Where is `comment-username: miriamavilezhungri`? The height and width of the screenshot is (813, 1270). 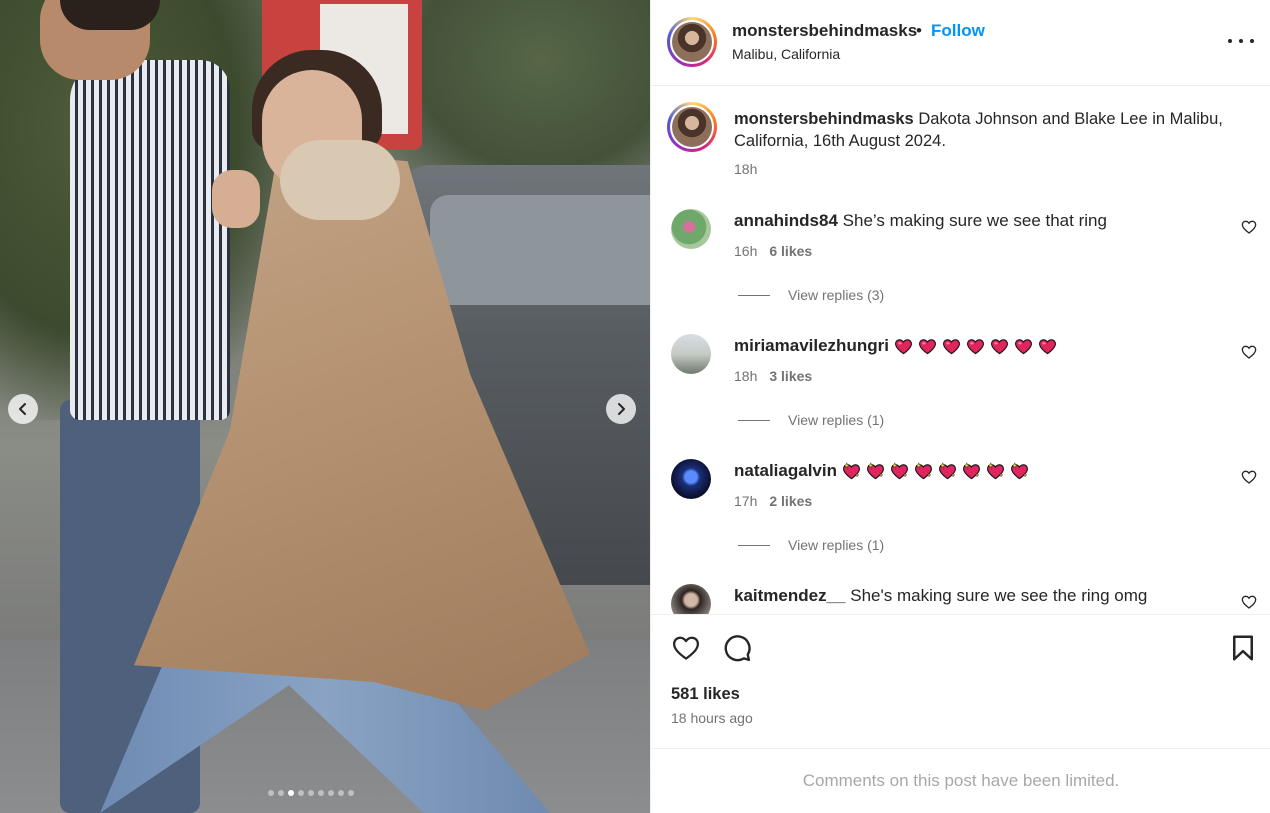
comment-username: miriamavilezhungri is located at coordinates (811, 345).